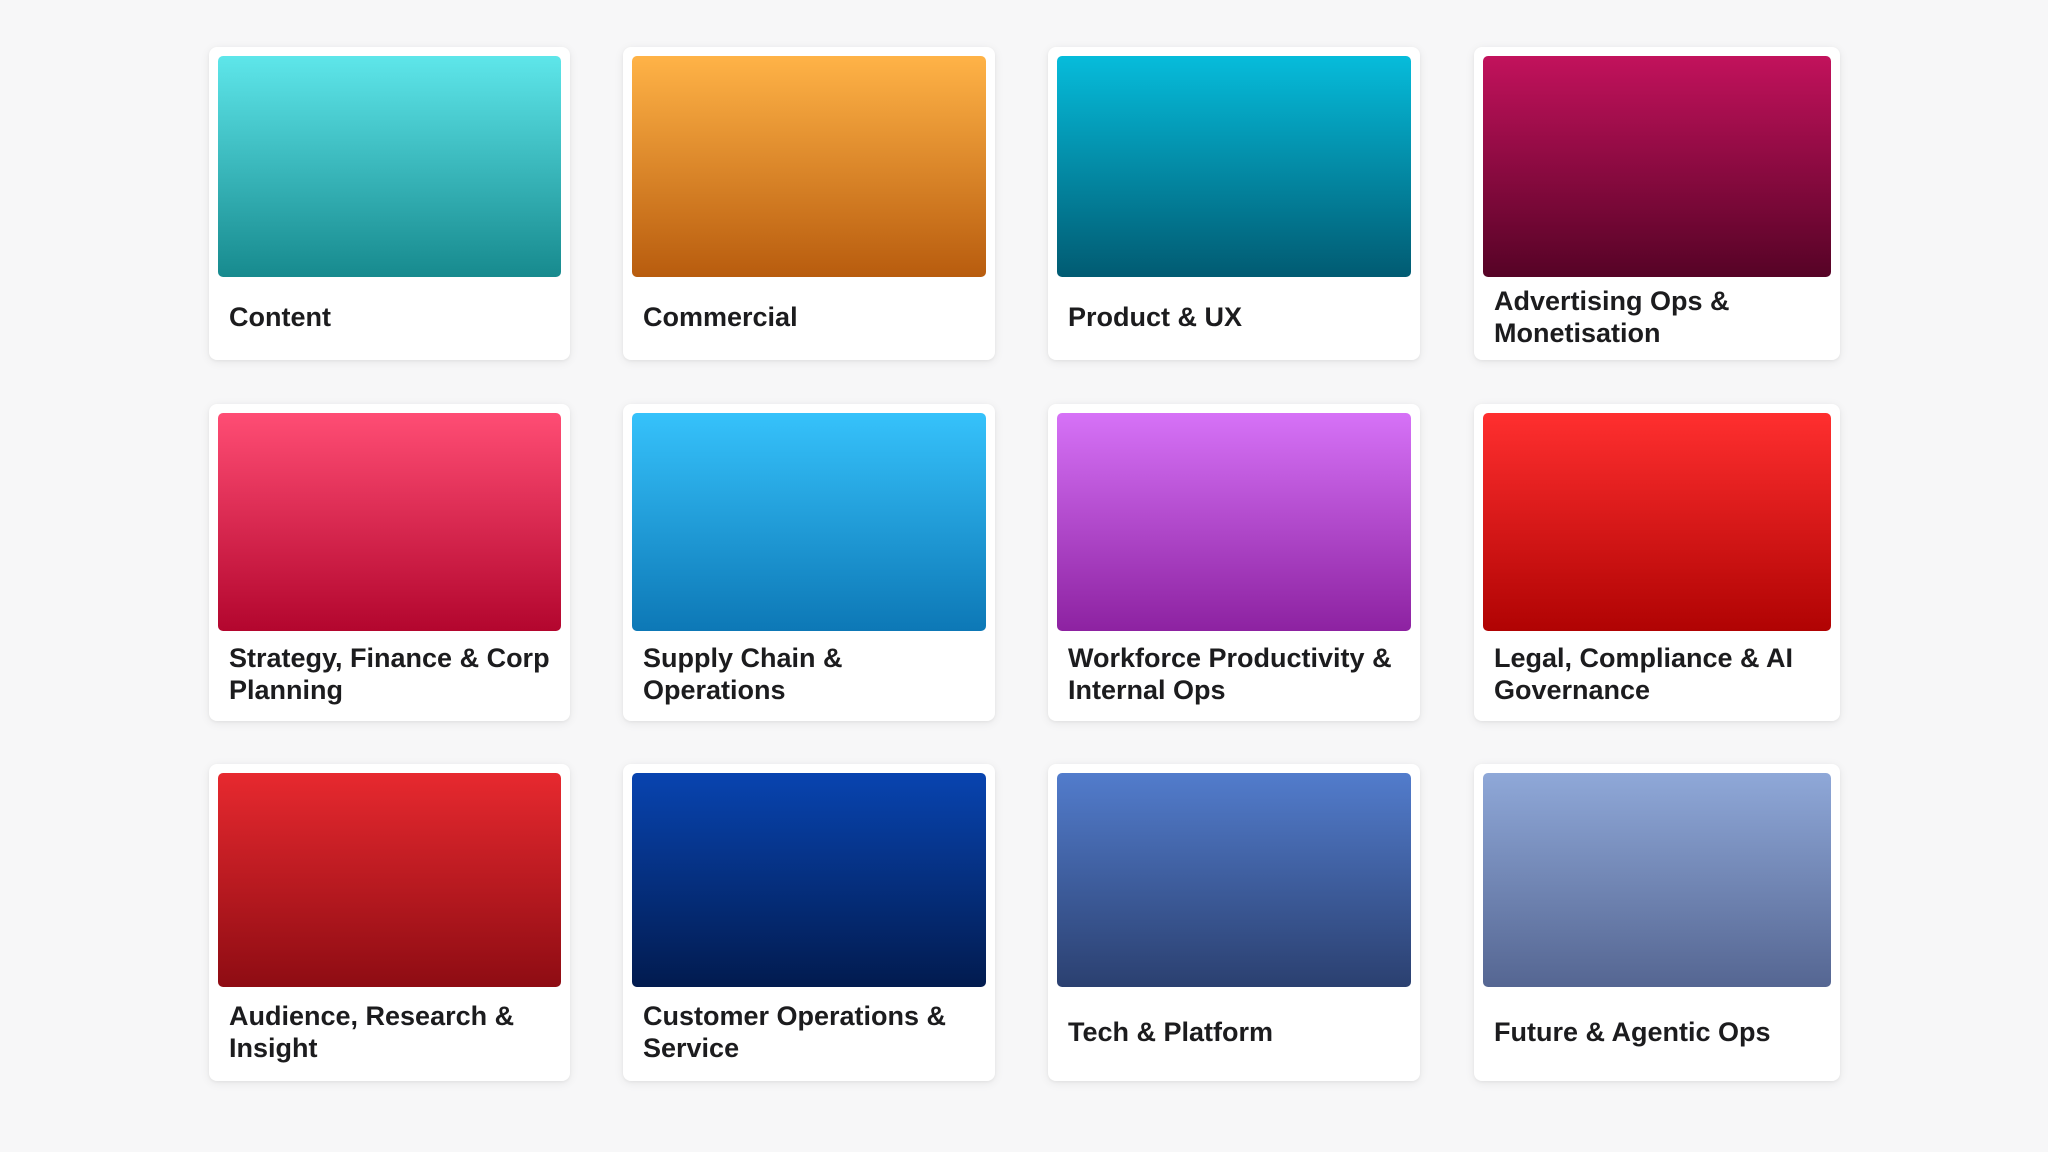 The height and width of the screenshot is (1152, 2048). What do you see at coordinates (1171, 1032) in the screenshot?
I see `category-label: Tech & Platform` at bounding box center [1171, 1032].